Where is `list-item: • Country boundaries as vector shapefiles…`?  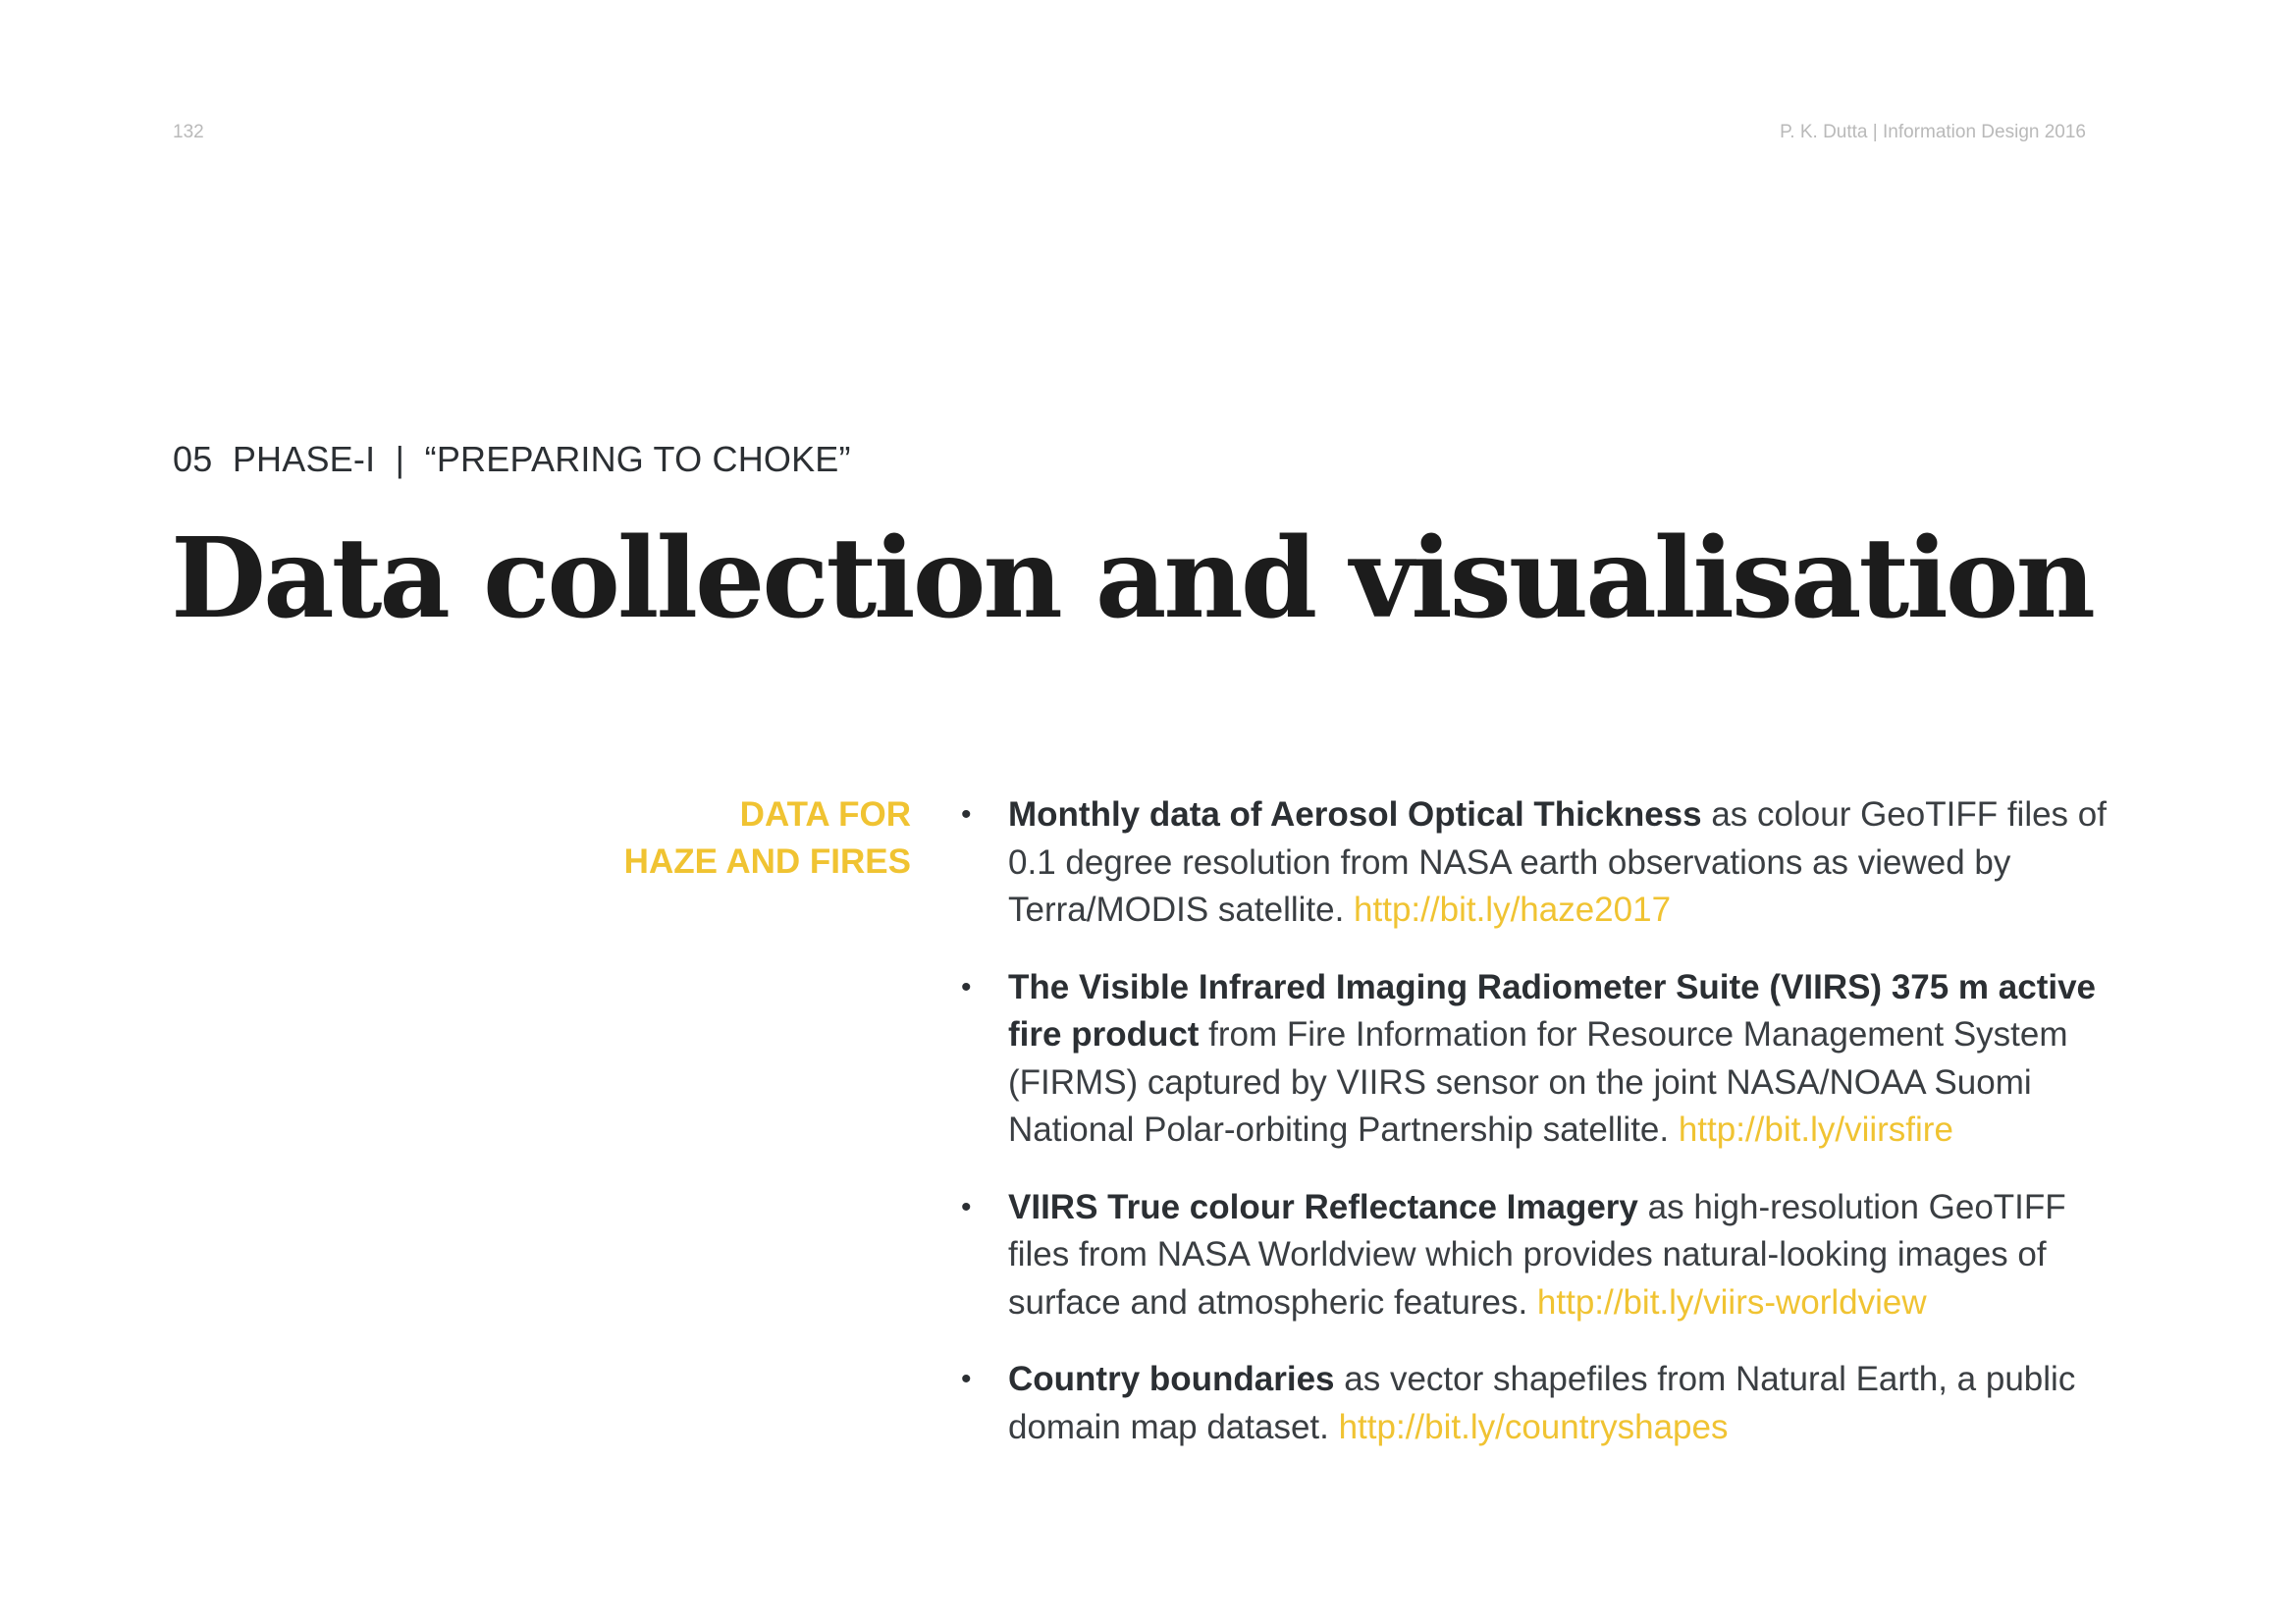
list-item: • Country boundaries as vector shapefiles… is located at coordinates (1536, 1403).